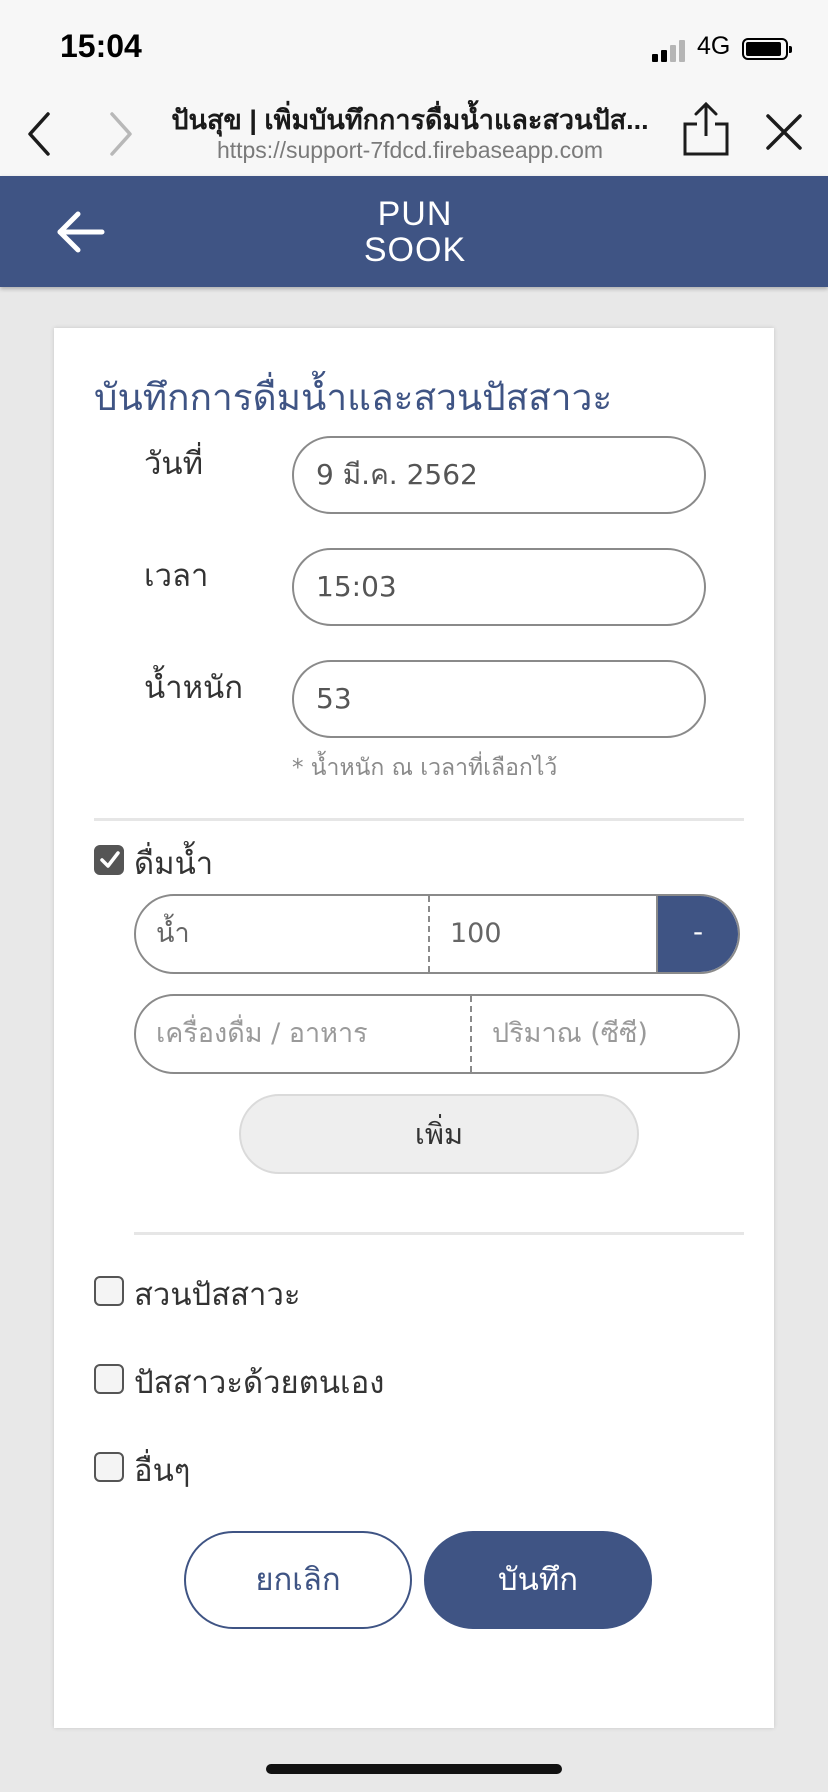  I want to click on cancel-button: ยกเลิก, so click(298, 1580).